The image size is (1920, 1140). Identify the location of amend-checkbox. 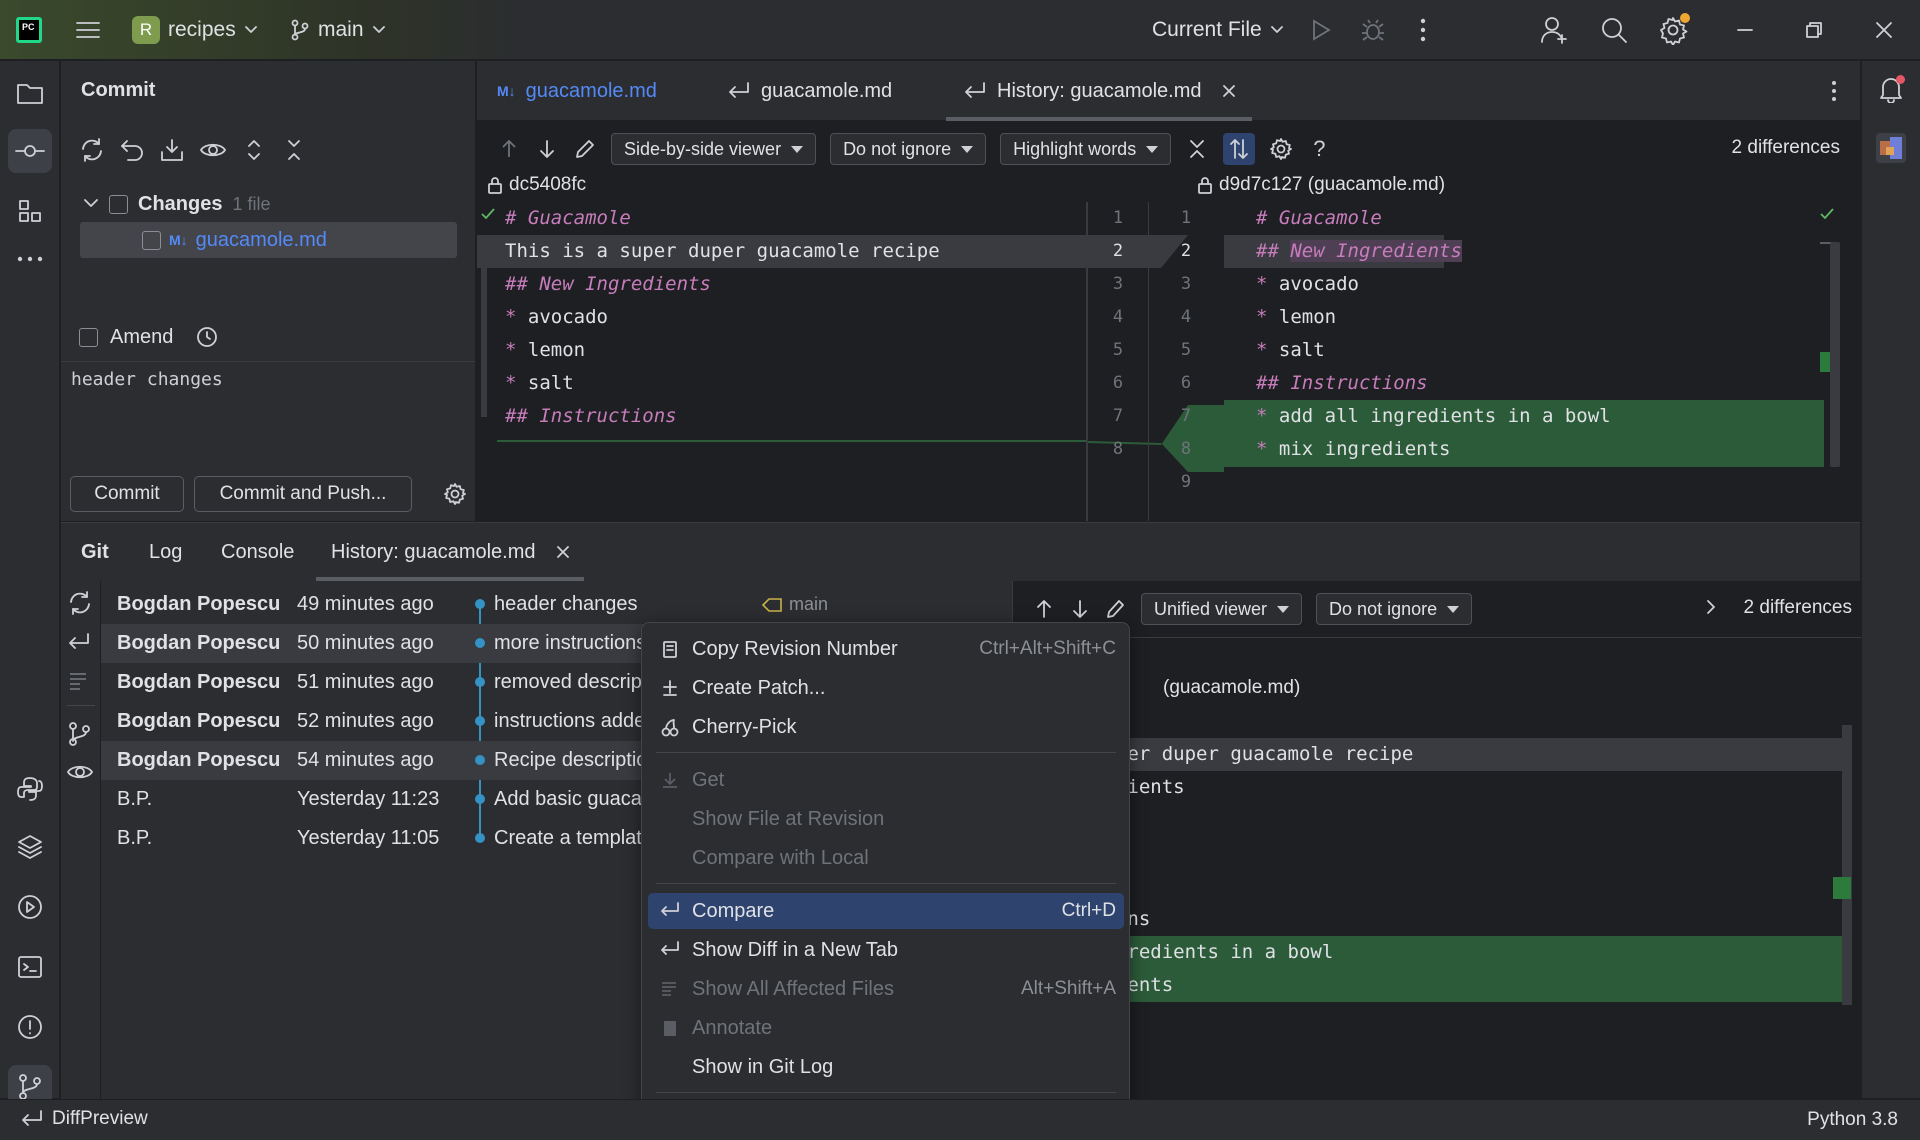
(88, 337).